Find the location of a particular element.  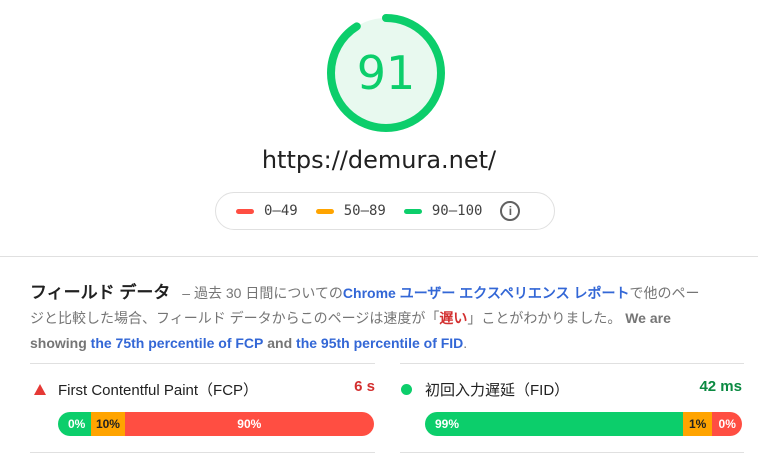

chrome-ux-report-link: Chrome ユーザー エクスペリエンス レポート is located at coordinates (486, 293).